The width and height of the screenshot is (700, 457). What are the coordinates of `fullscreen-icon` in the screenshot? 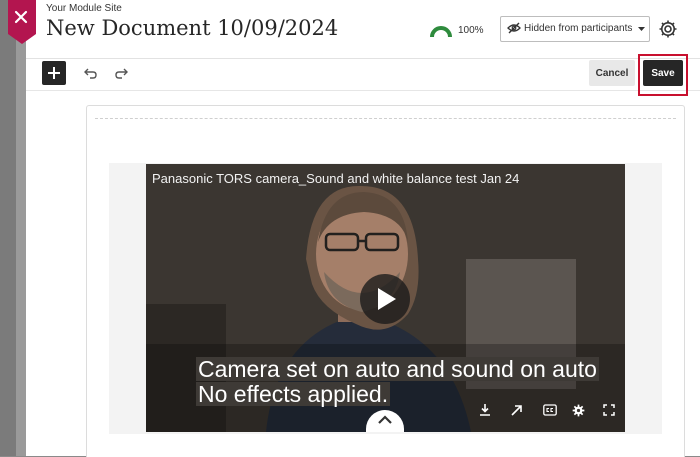 It's located at (609, 410).